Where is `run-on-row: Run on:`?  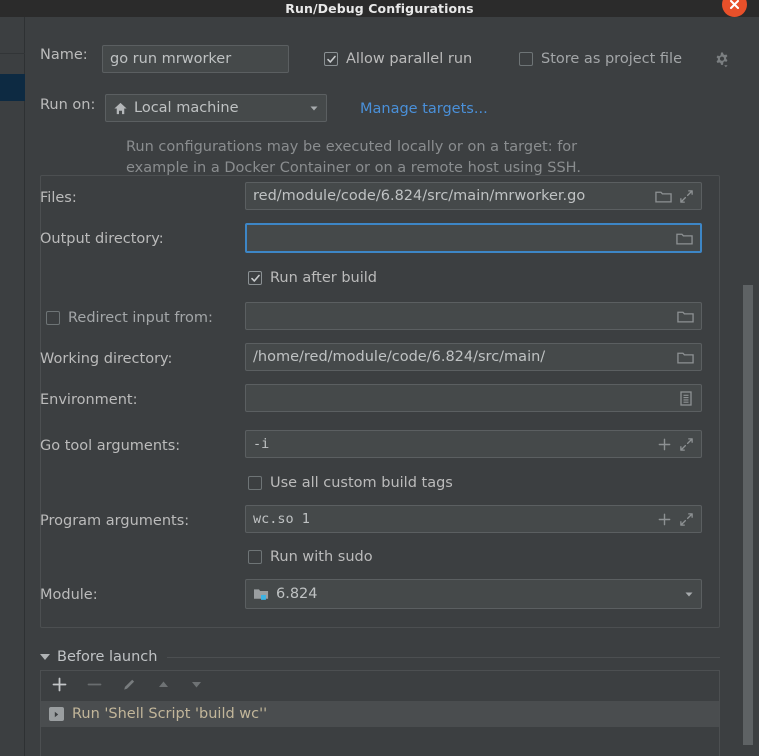
run-on-row: Run on: is located at coordinates (67, 105).